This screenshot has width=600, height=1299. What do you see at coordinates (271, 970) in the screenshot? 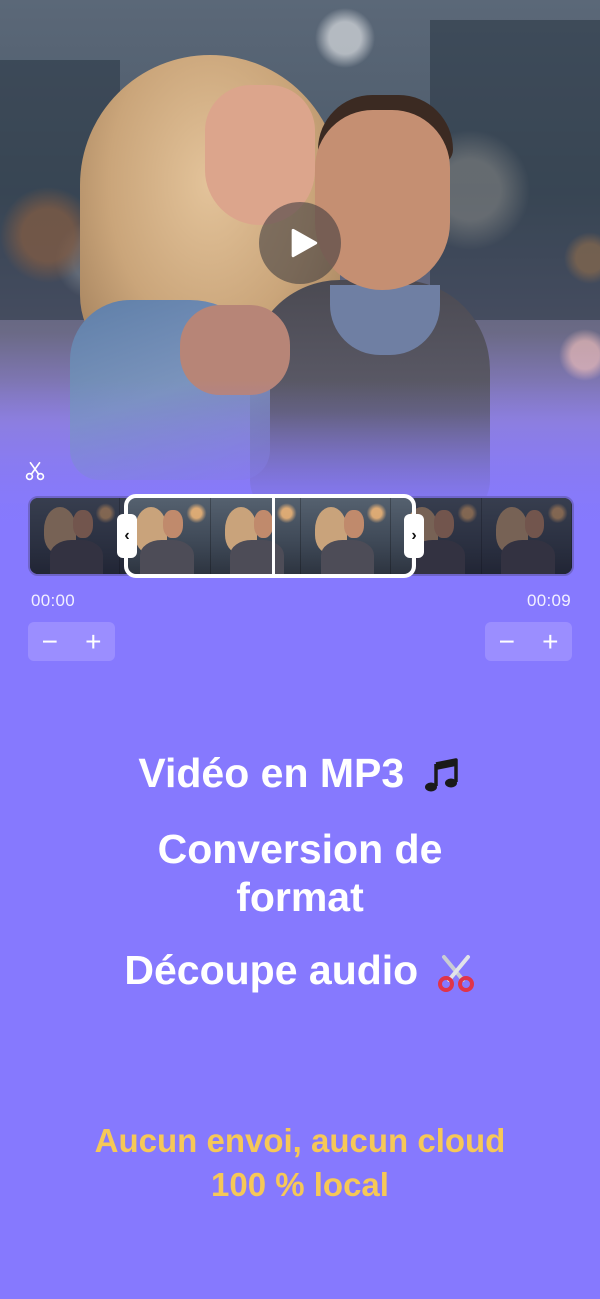
I see `feature-label: Découpe audio` at bounding box center [271, 970].